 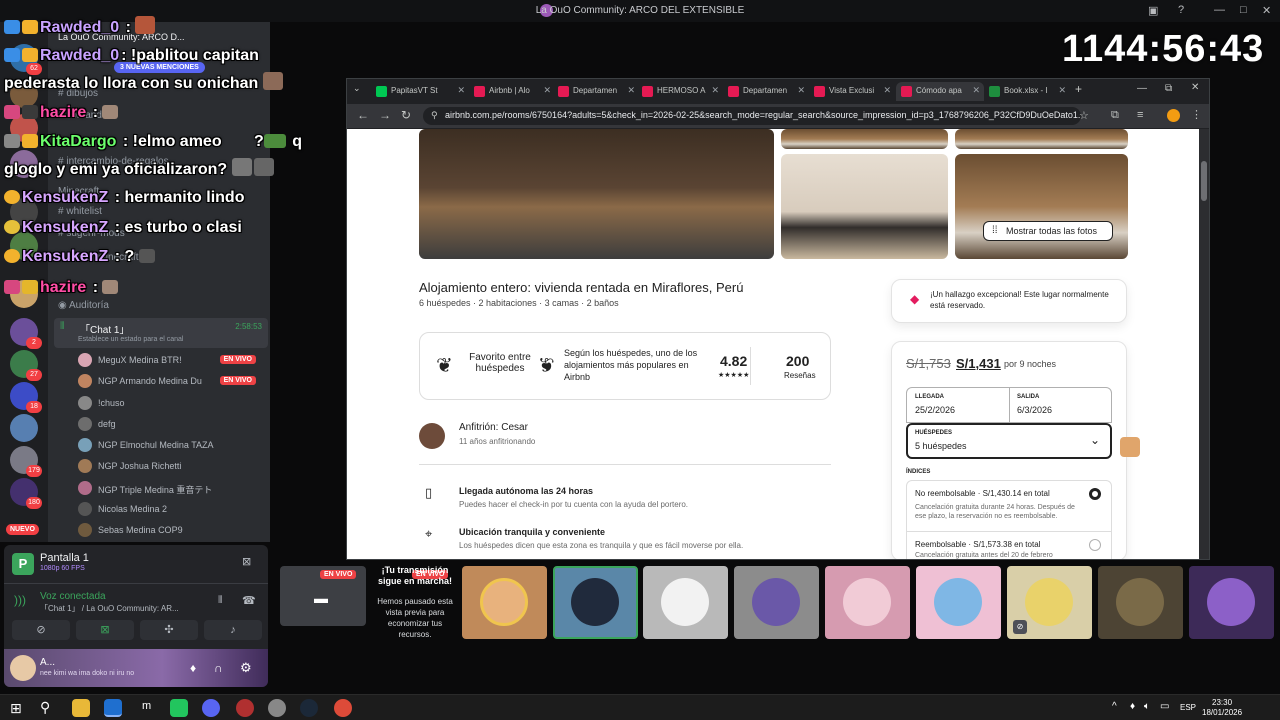 I want to click on bookmark-star-icon: ☆, so click(x=1084, y=115).